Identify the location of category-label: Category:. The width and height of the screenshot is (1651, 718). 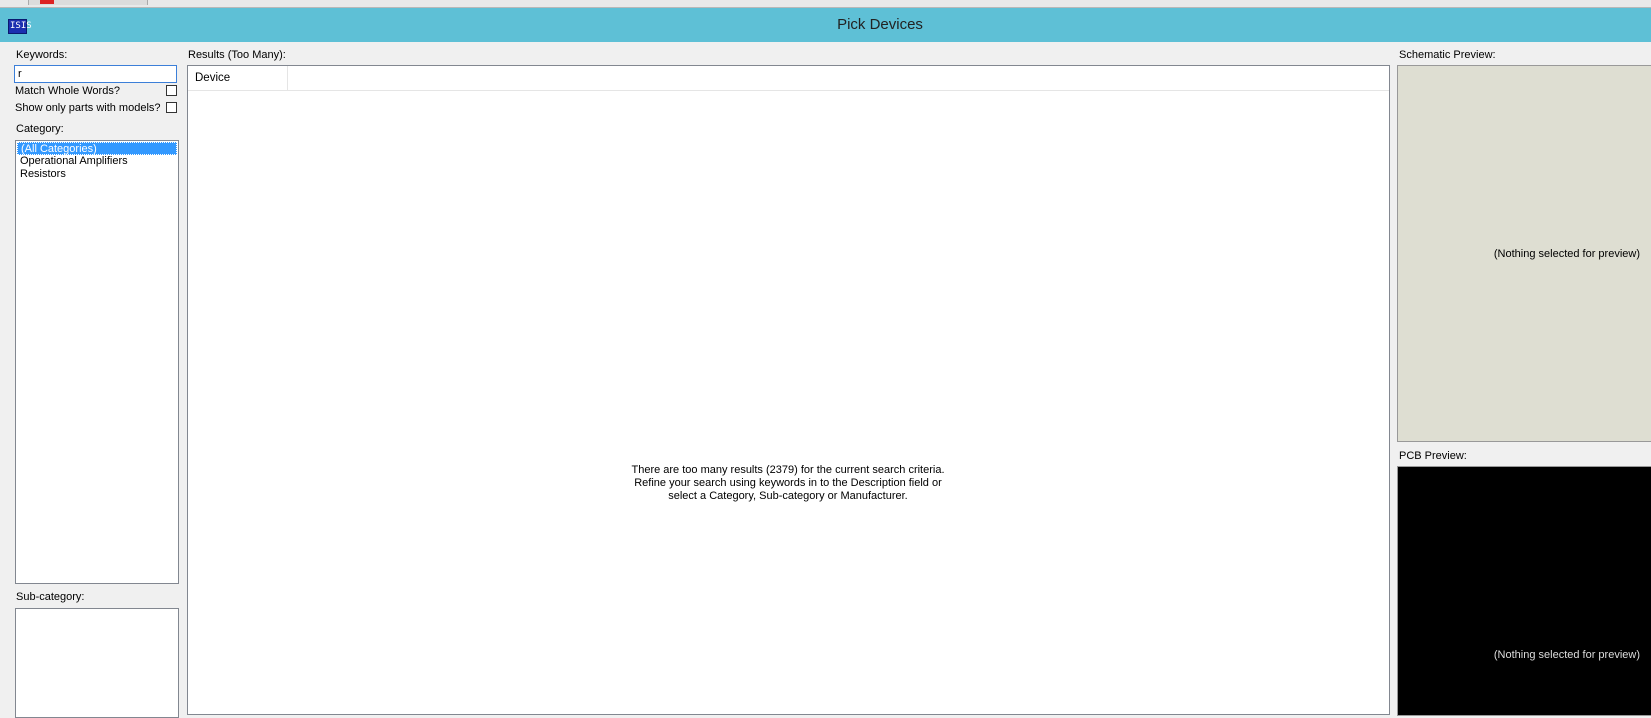
(40, 129).